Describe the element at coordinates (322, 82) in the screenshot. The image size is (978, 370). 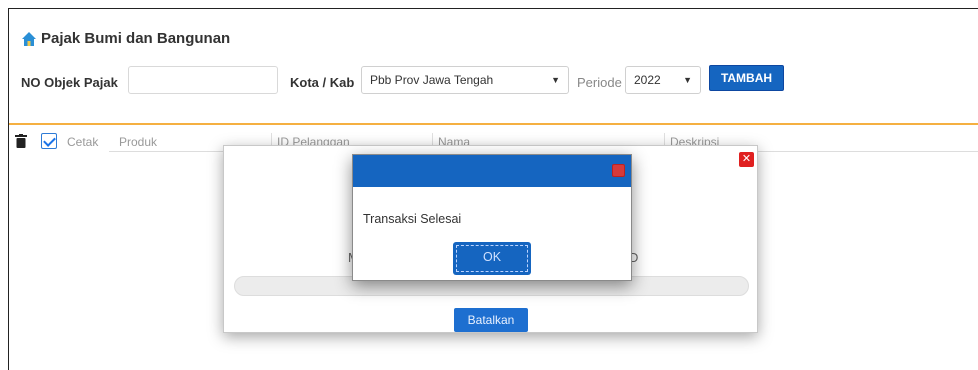
I see `kota-kab-label: Kota / Kab` at that location.